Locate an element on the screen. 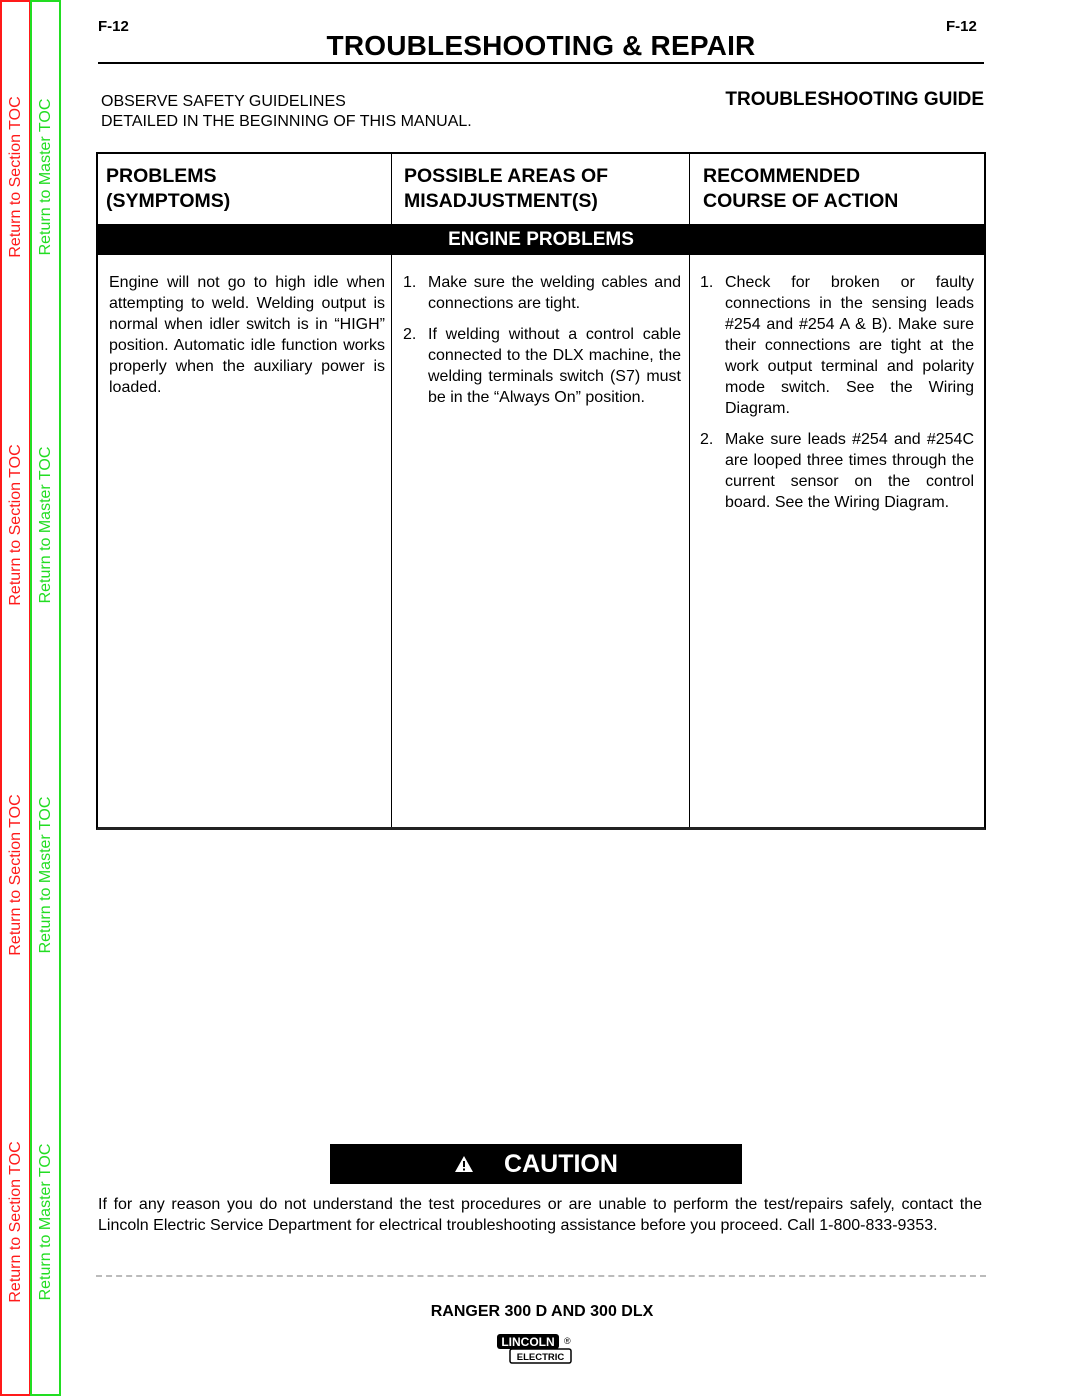 Image resolution: width=1080 pixels, height=1397 pixels. caution-banner: CAUTION is located at coordinates (536, 1164).